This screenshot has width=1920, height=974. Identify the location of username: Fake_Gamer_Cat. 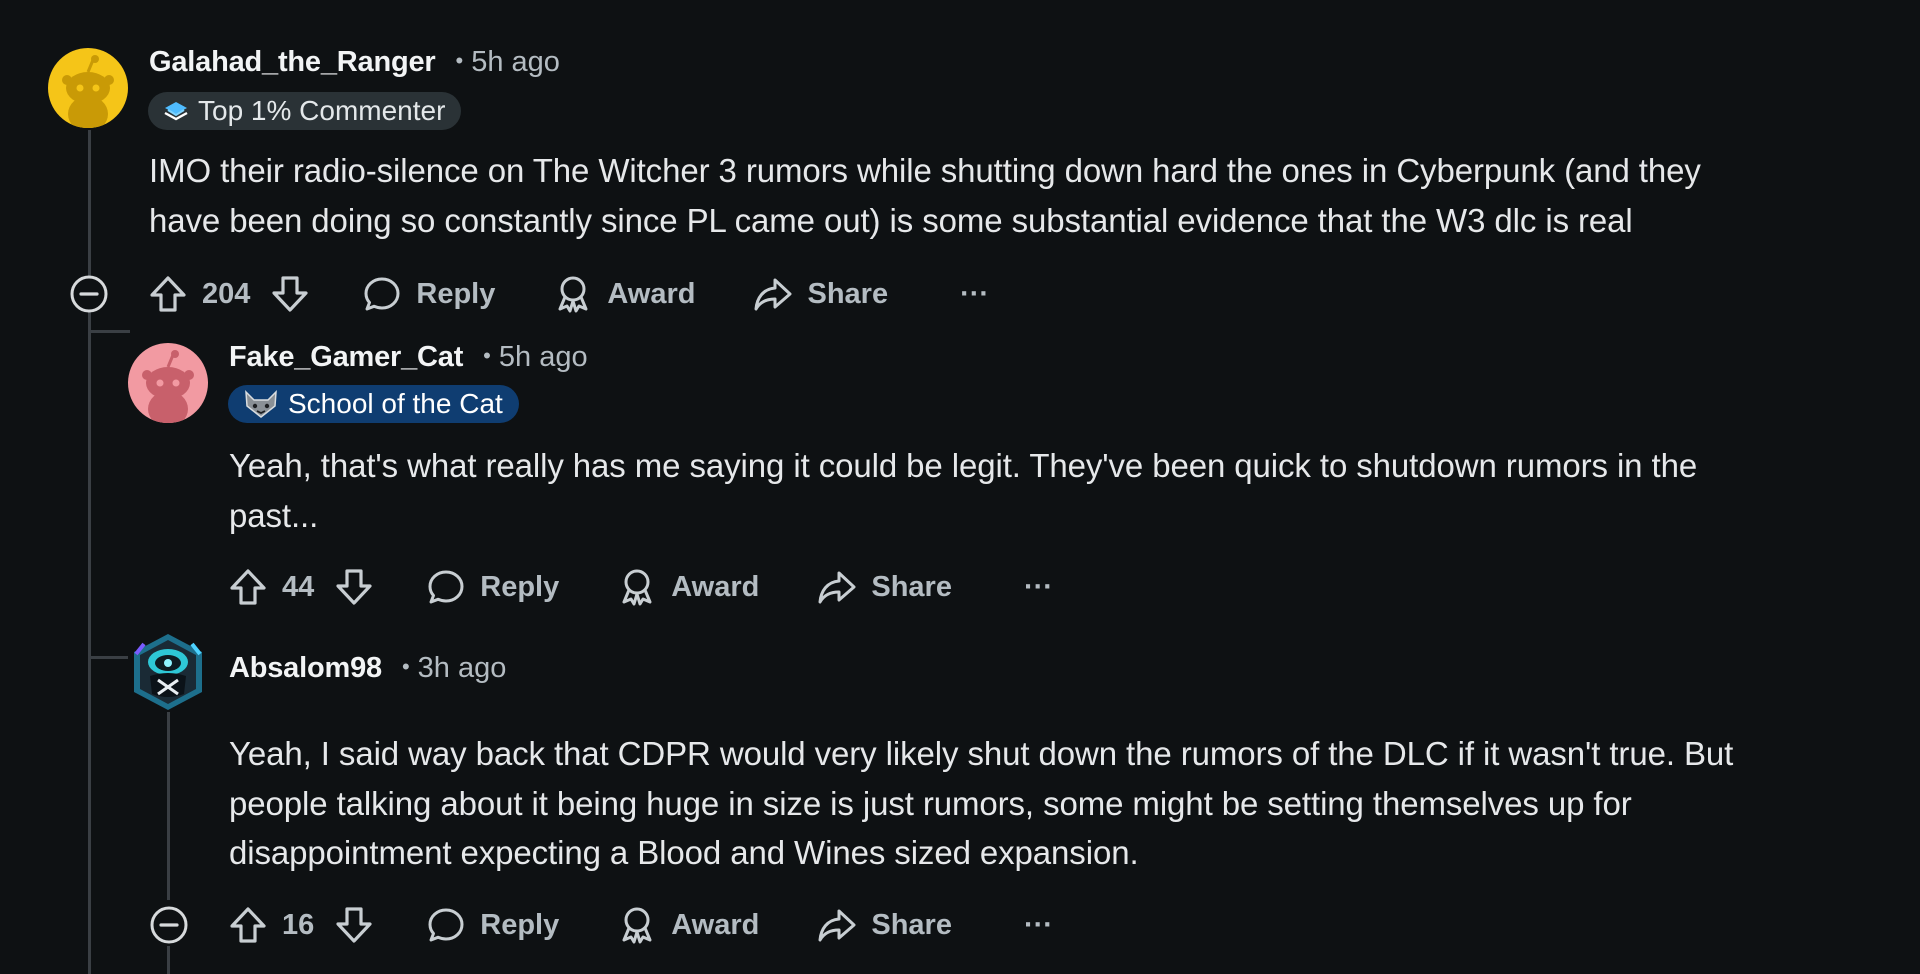
(346, 357).